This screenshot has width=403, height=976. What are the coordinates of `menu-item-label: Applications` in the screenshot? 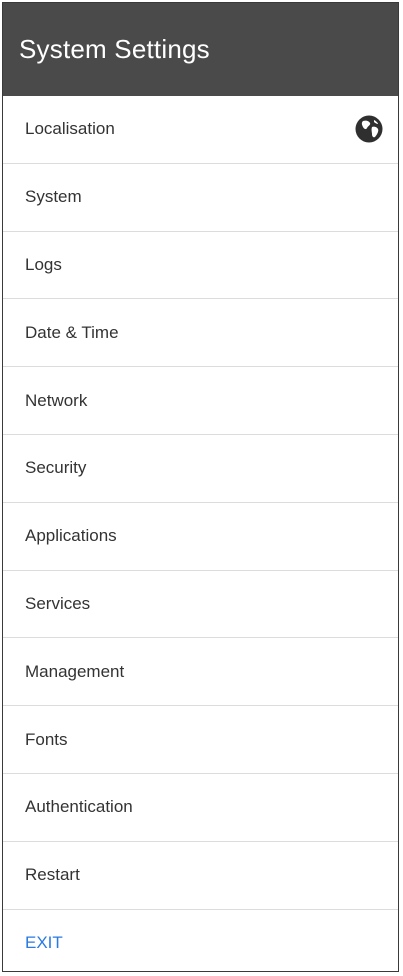 It's located at (71, 536).